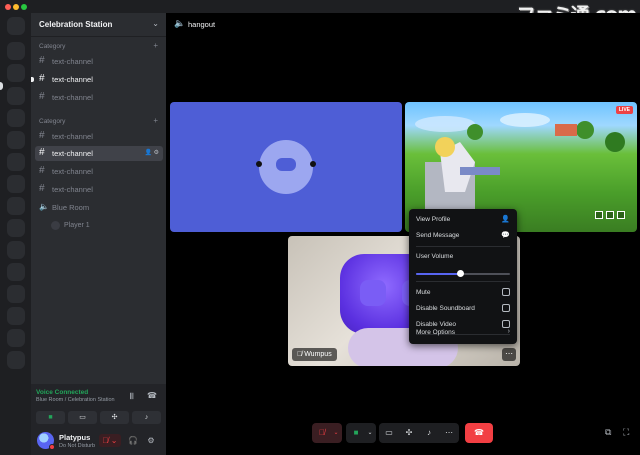 The width and height of the screenshot is (640, 455). What do you see at coordinates (77, 446) in the screenshot?
I see `user-status: Do Not Disturb` at bounding box center [77, 446].